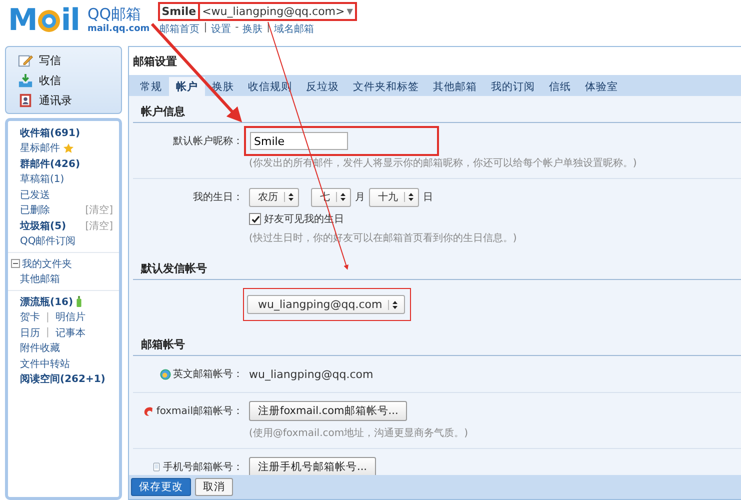 This screenshot has height=500, width=741. What do you see at coordinates (40, 348) in the screenshot?
I see `folder-link: 附件收藏` at bounding box center [40, 348].